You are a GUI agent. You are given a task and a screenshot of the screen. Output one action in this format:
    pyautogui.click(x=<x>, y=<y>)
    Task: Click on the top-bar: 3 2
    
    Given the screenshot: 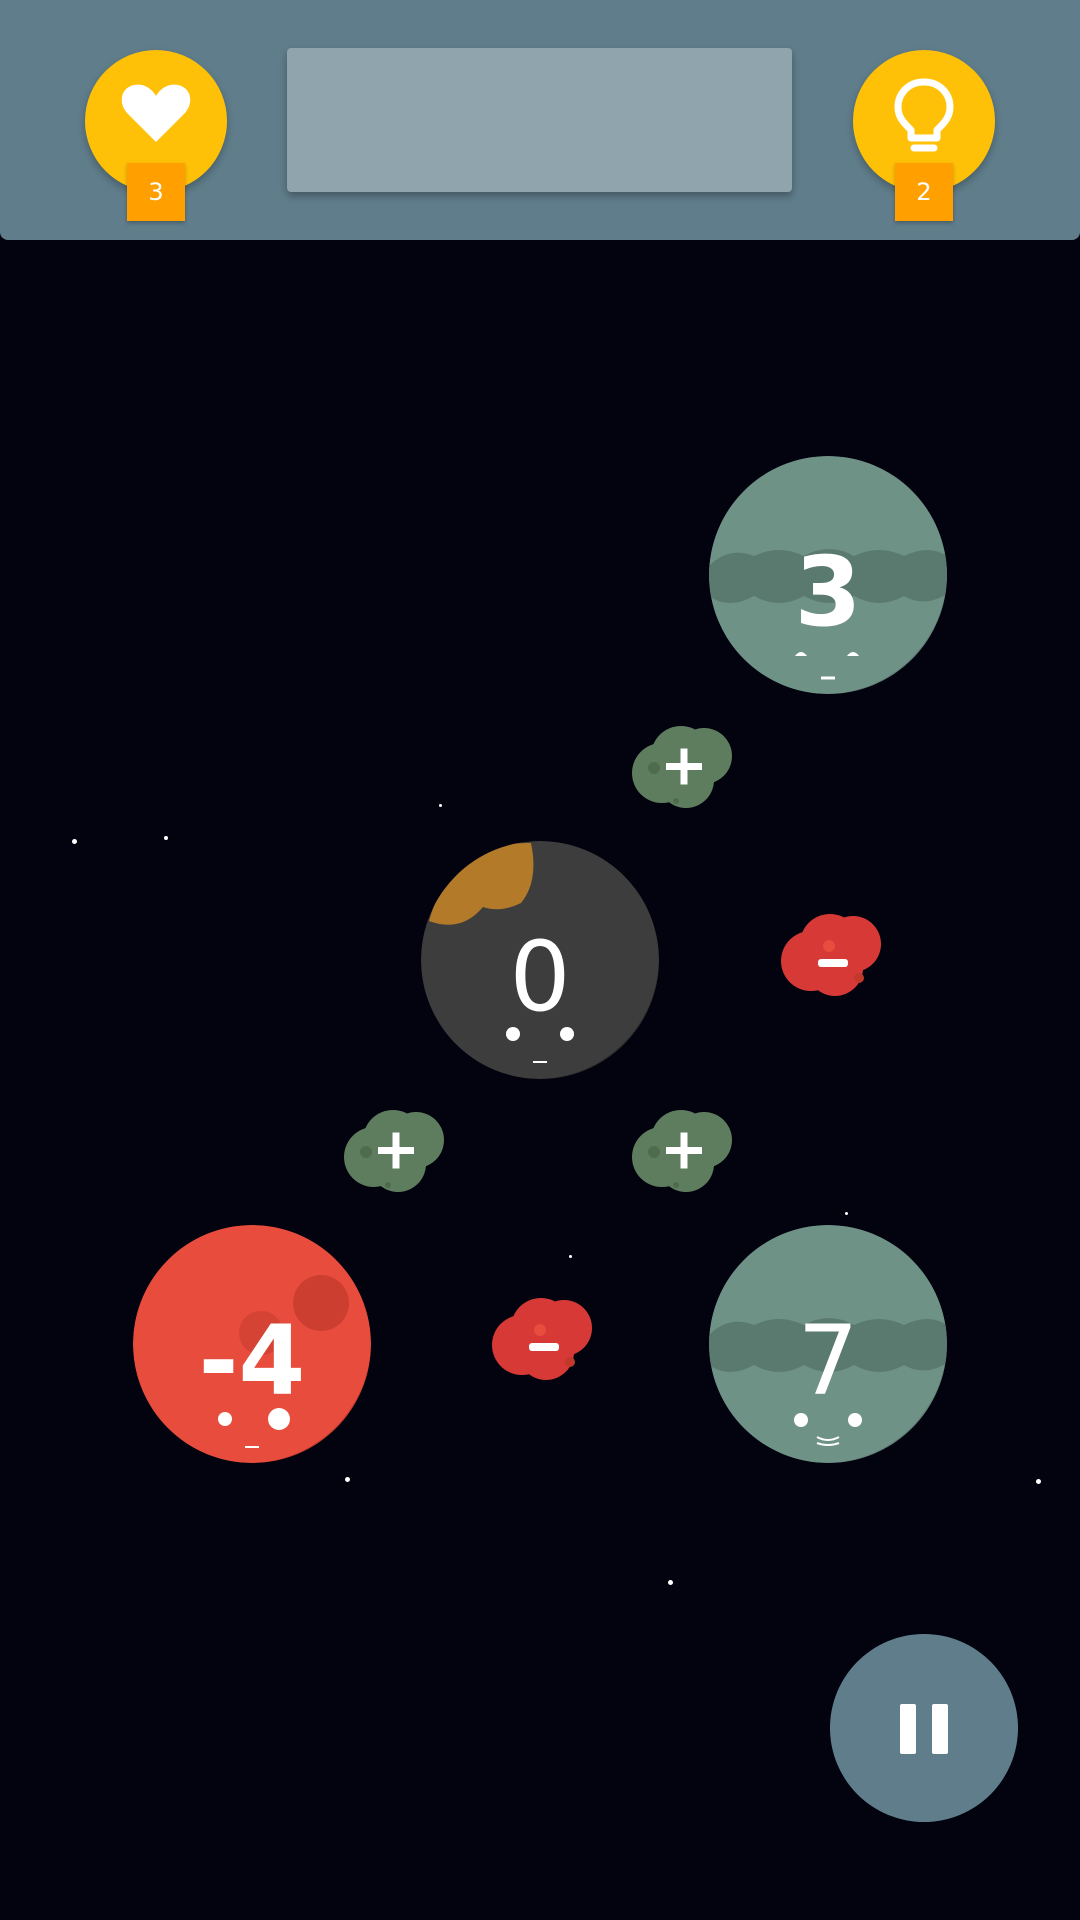 What is the action you would take?
    pyautogui.click(x=540, y=120)
    